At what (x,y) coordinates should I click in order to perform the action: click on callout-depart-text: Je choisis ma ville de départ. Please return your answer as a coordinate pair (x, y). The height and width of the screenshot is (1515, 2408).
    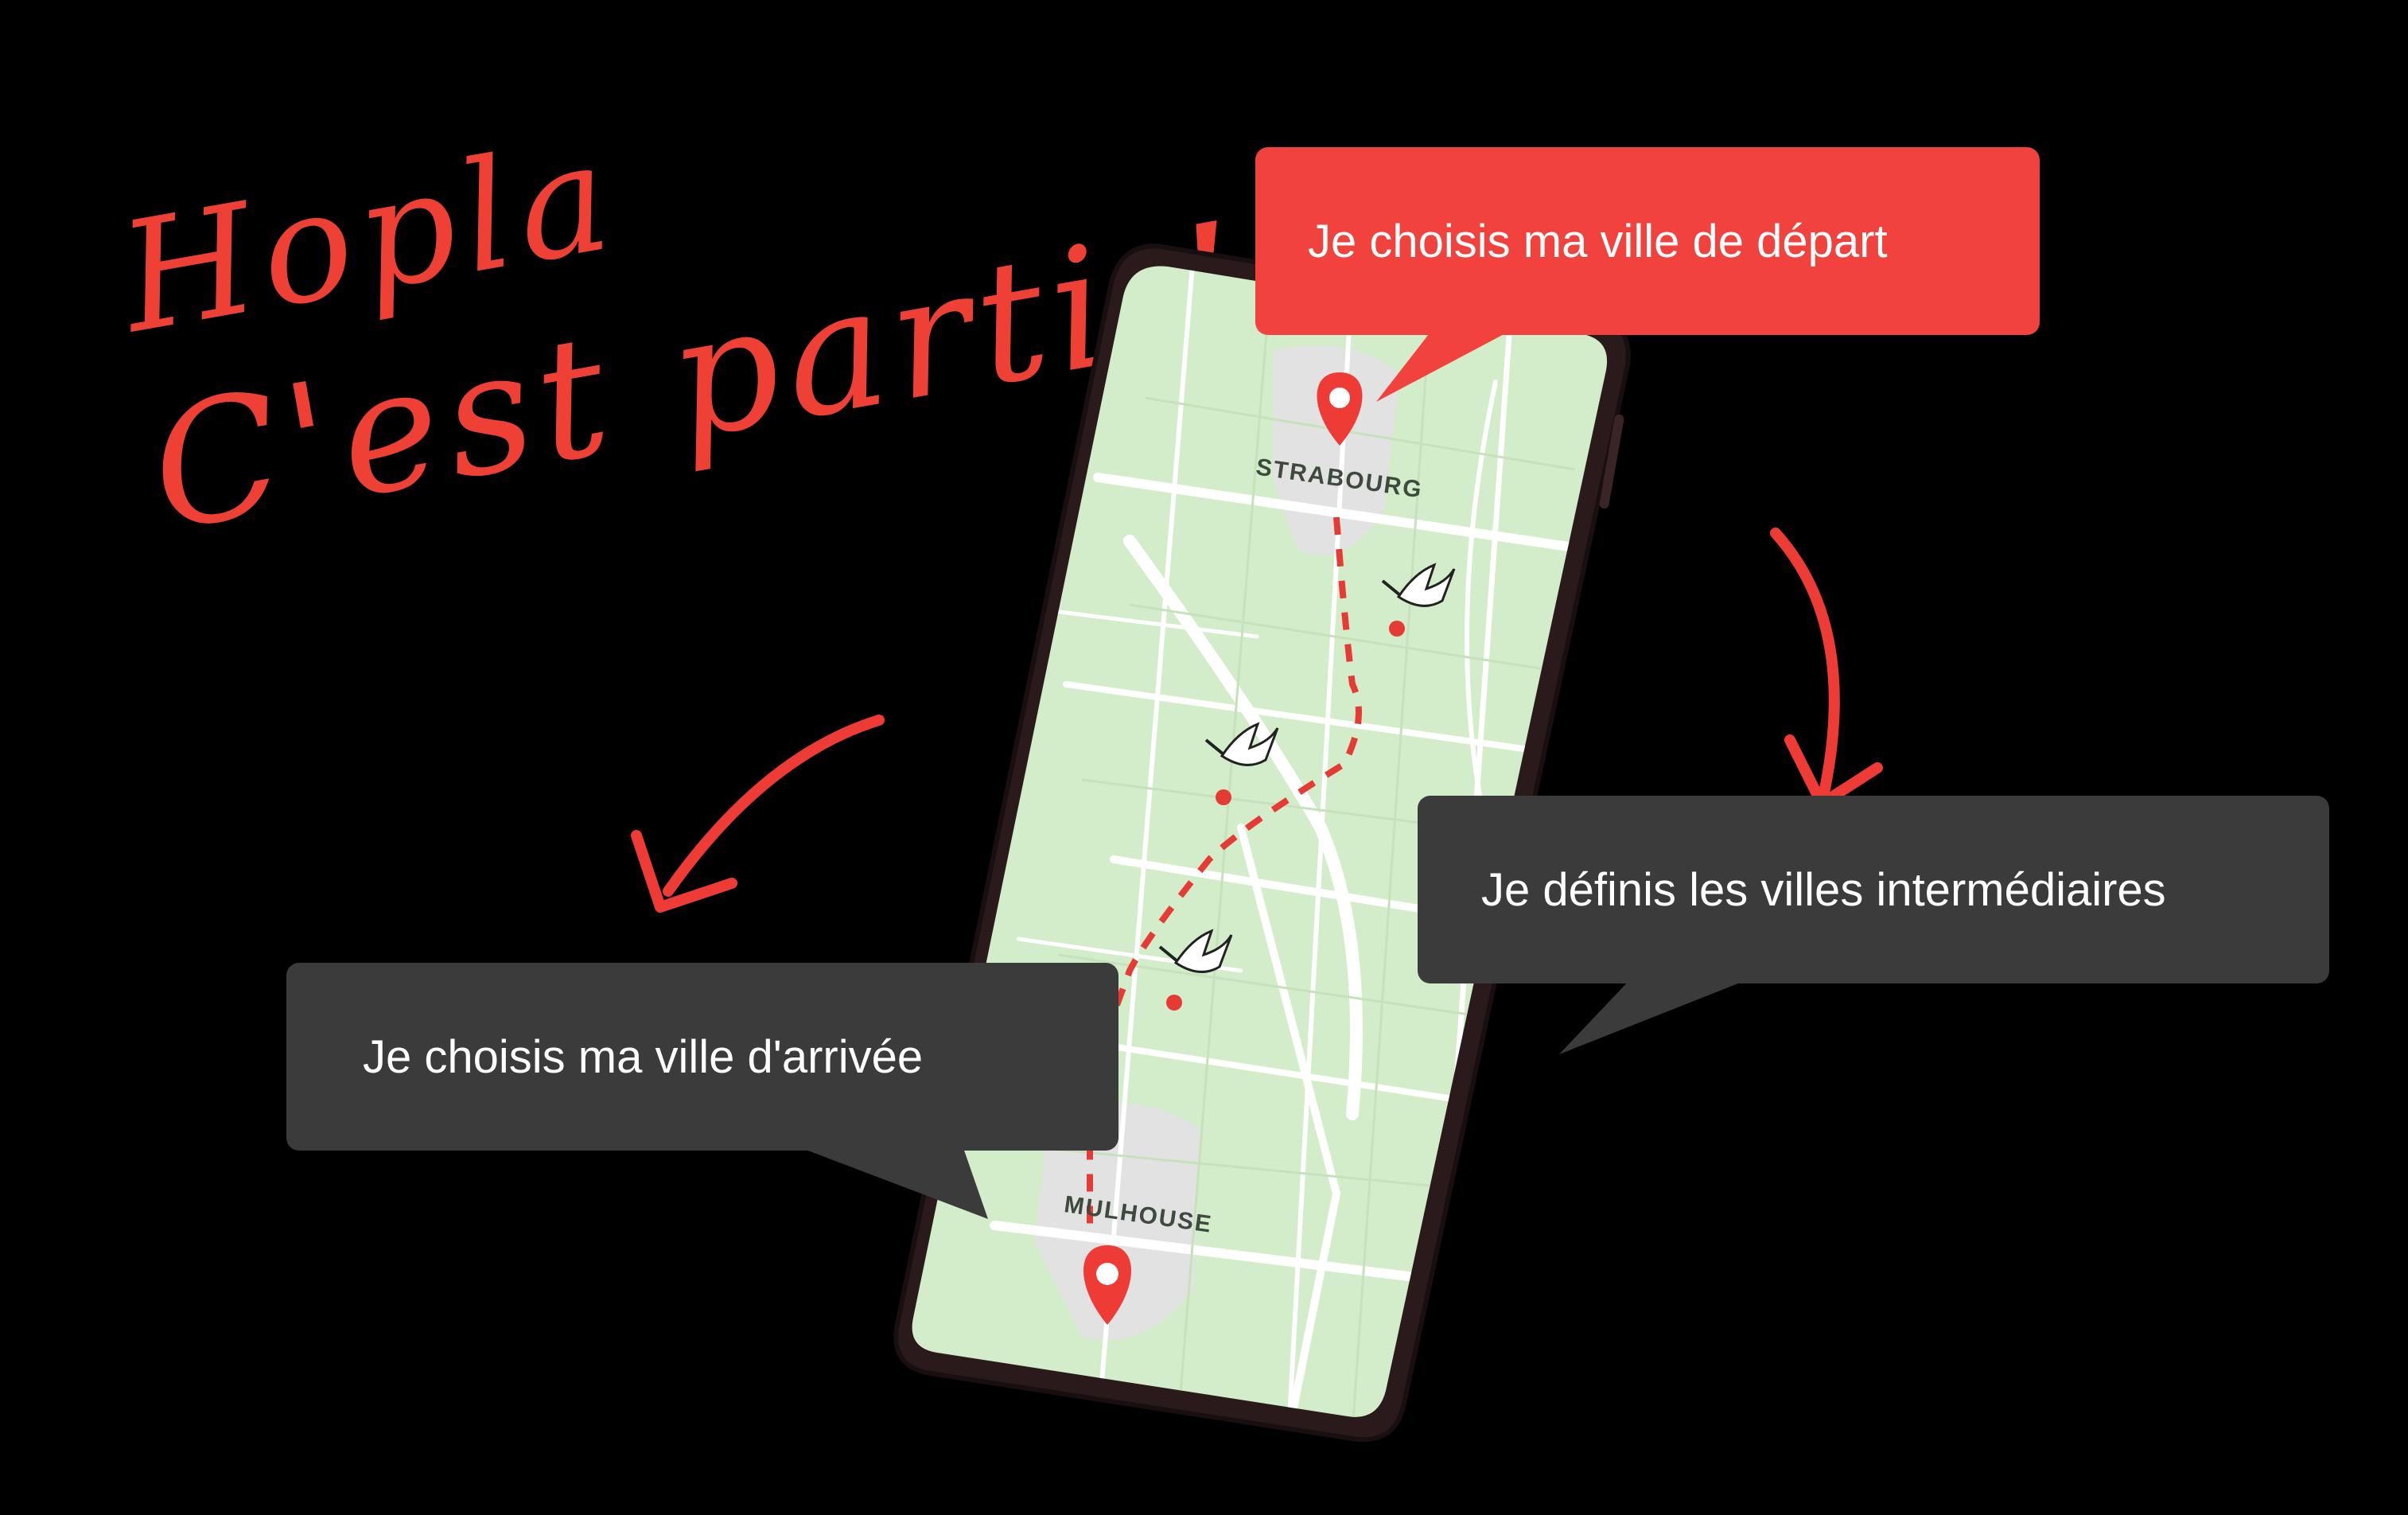
    Looking at the image, I should click on (1598, 241).